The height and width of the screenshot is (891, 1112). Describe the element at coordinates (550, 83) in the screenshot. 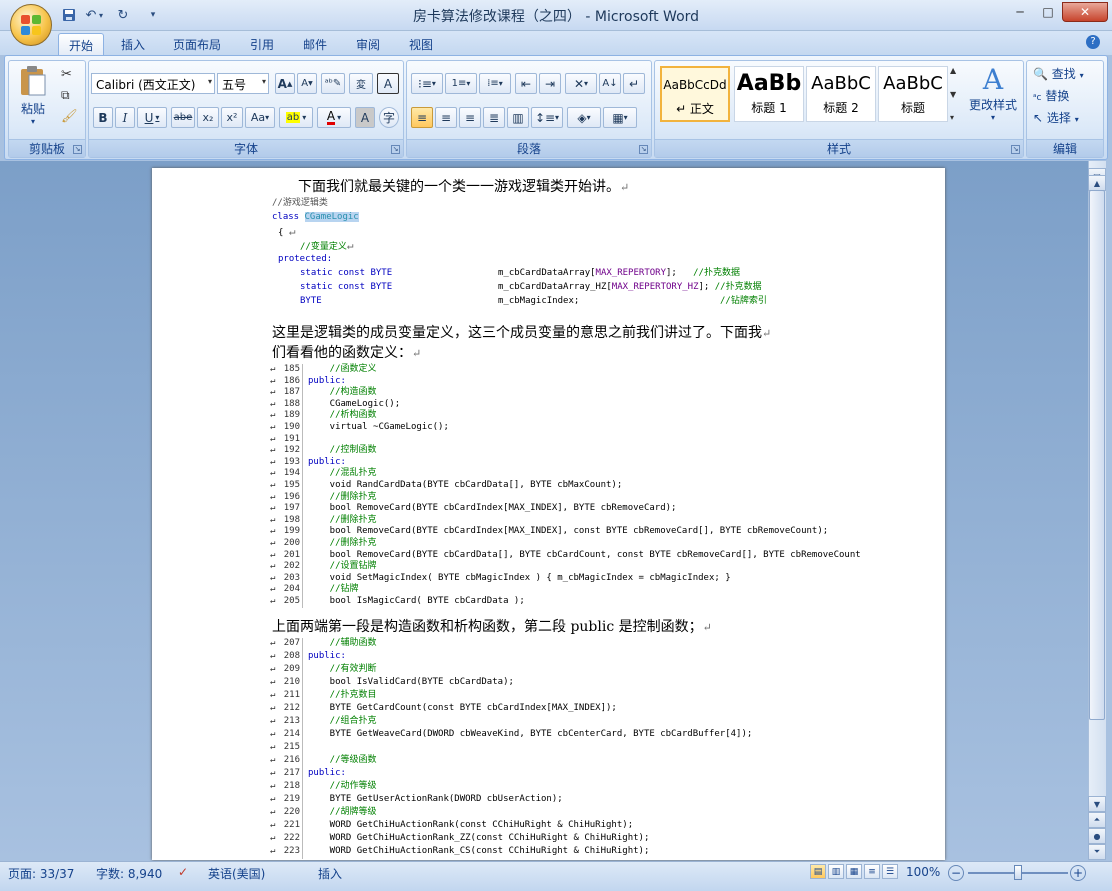

I see `increase-indent-icon: ⇥` at that location.